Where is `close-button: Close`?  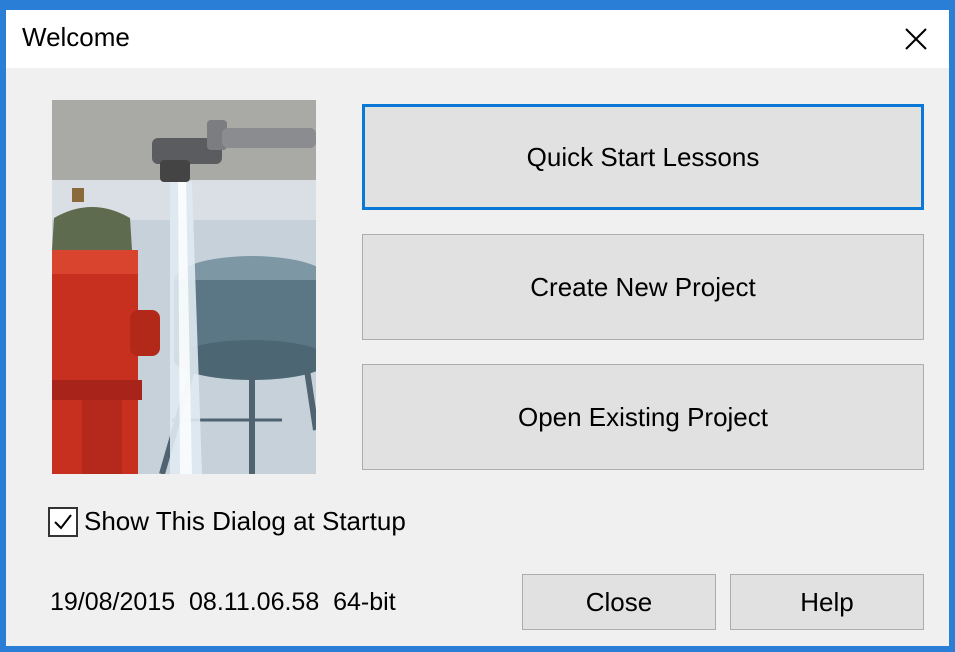
close-button: Close is located at coordinates (619, 602).